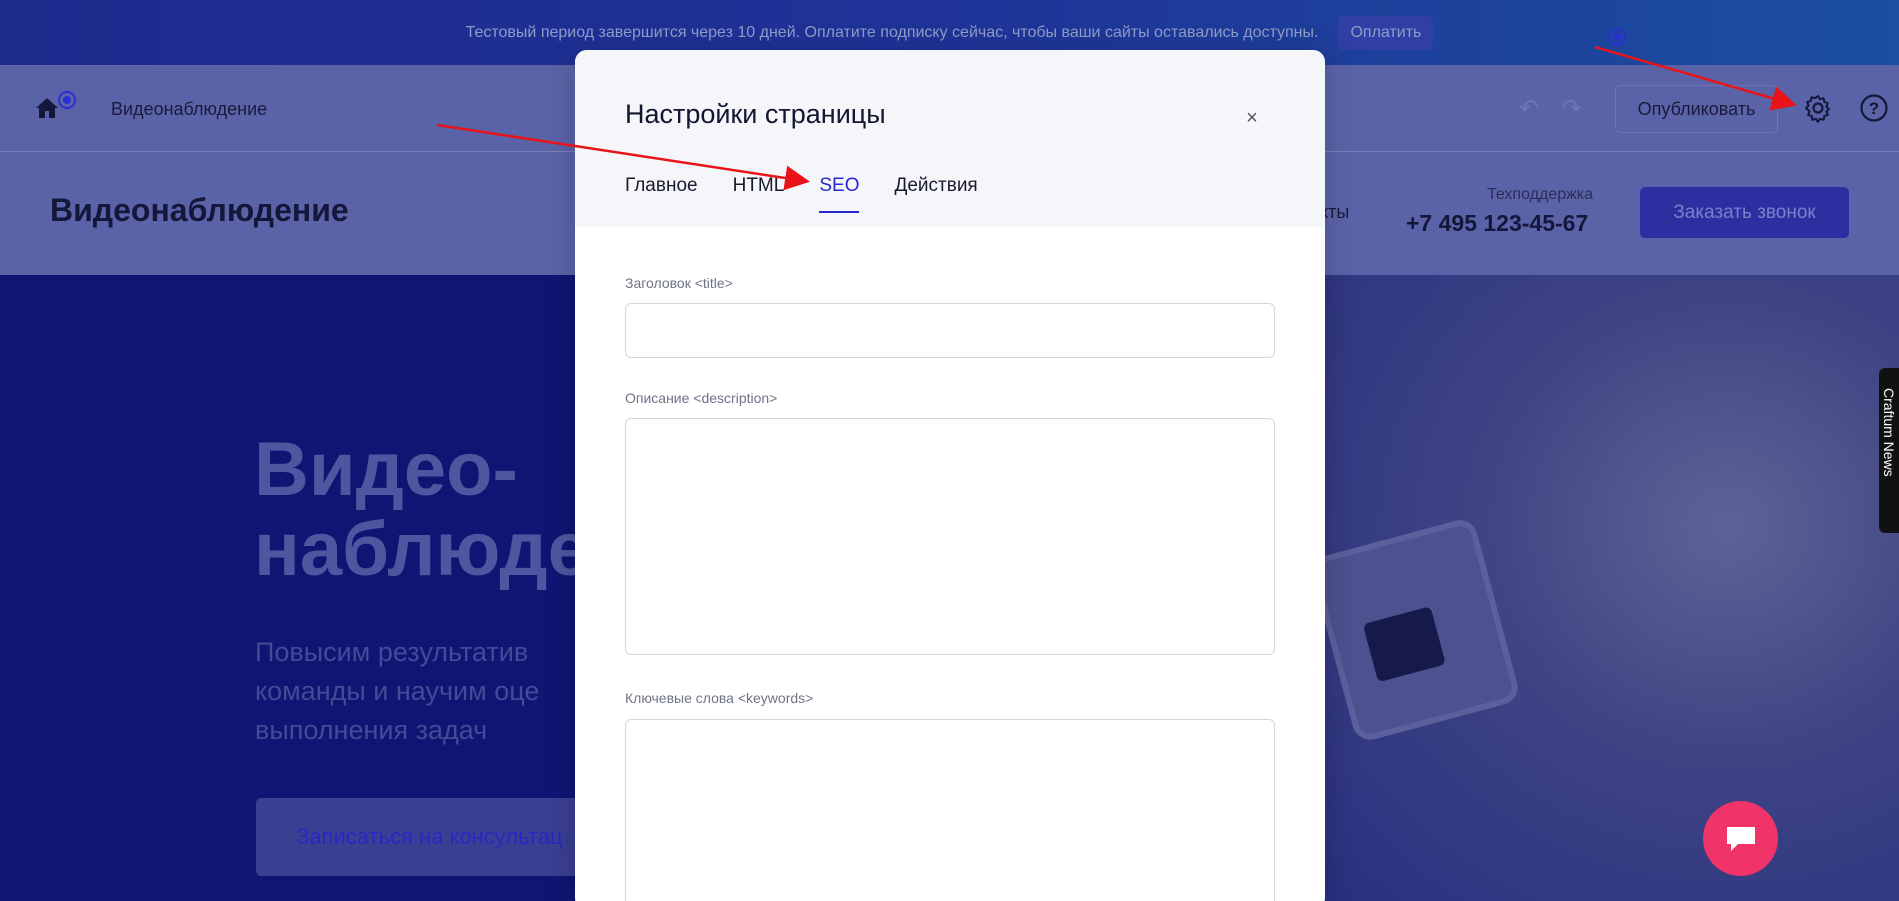  I want to click on title-field-label: Заголовок <title>, so click(679, 283).